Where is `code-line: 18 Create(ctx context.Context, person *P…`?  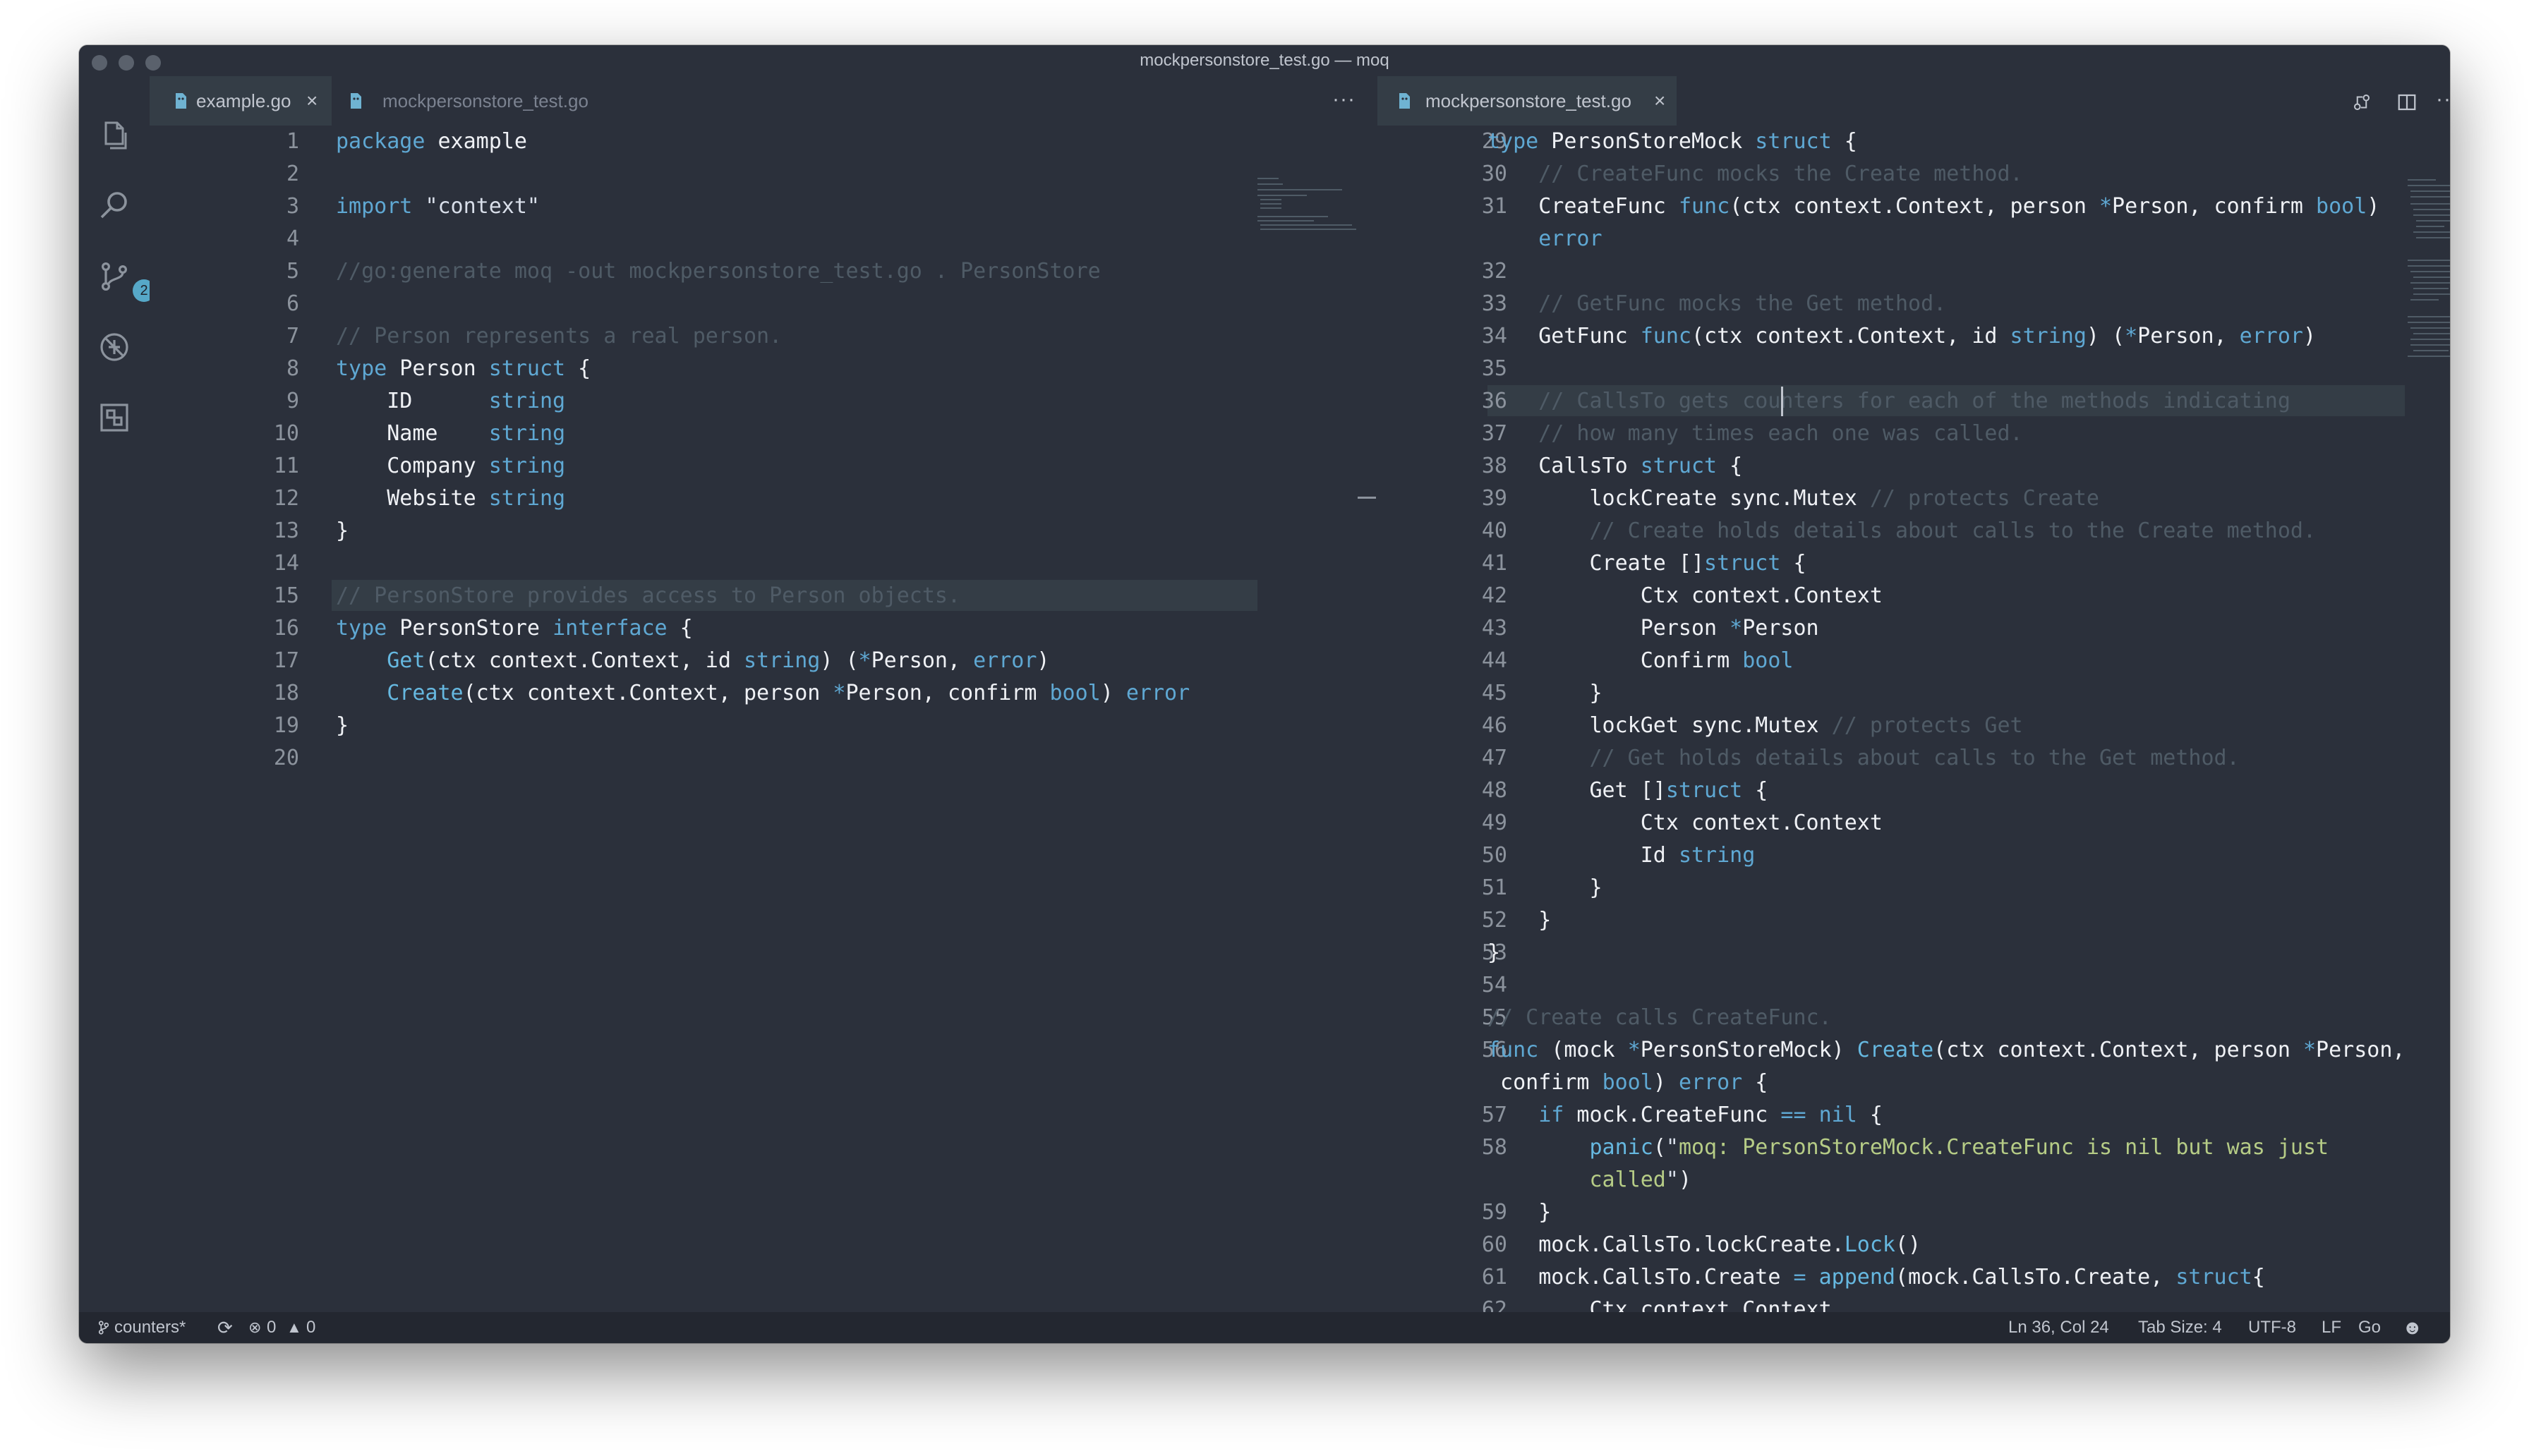
code-line: 18 Create(ctx context.Context, person *P… is located at coordinates (763, 693).